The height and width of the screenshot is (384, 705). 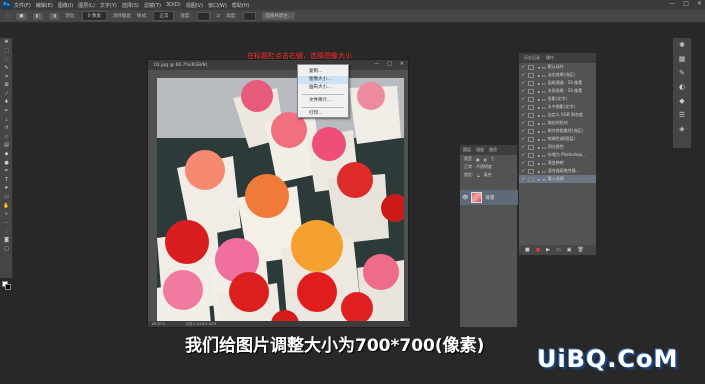 I want to click on menu-help: 帮助(H), so click(x=241, y=5).